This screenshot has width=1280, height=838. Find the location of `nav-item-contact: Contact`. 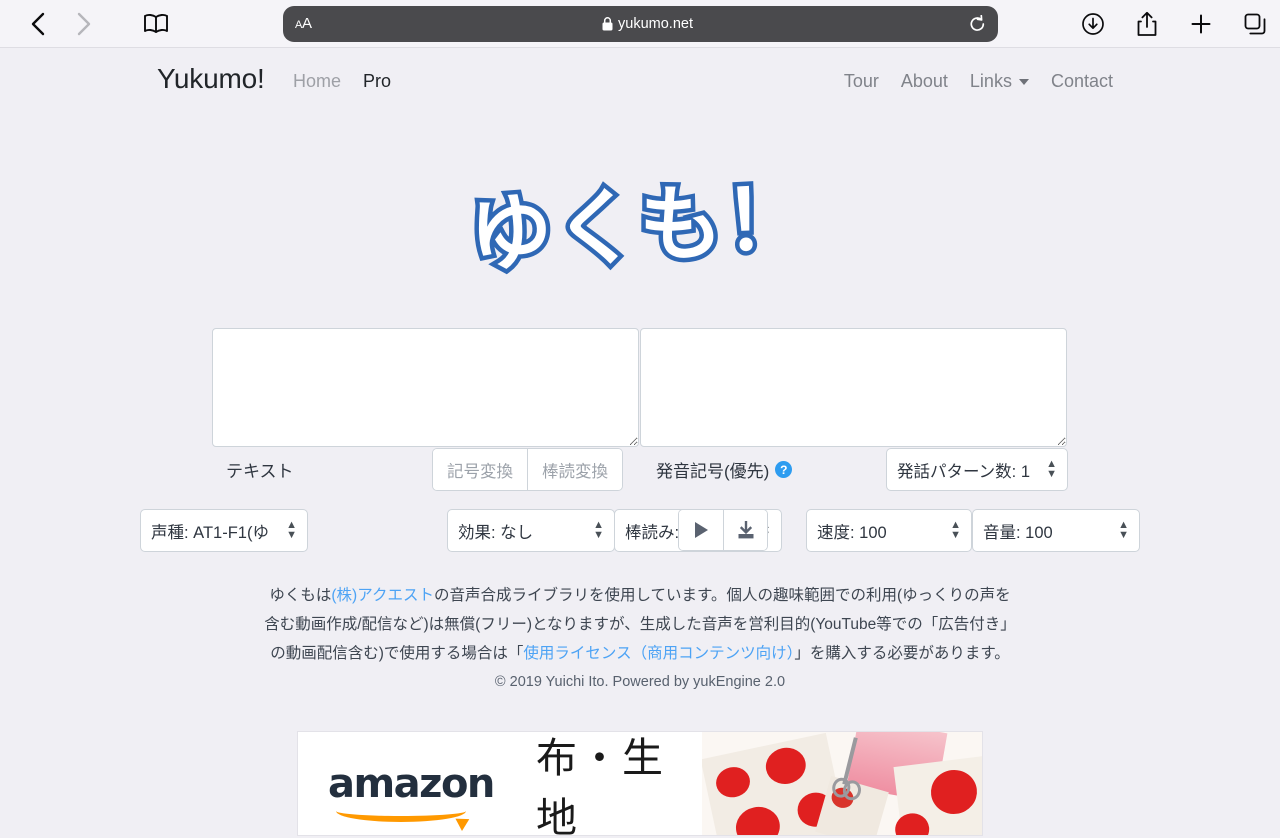

nav-item-contact: Contact is located at coordinates (1082, 81).